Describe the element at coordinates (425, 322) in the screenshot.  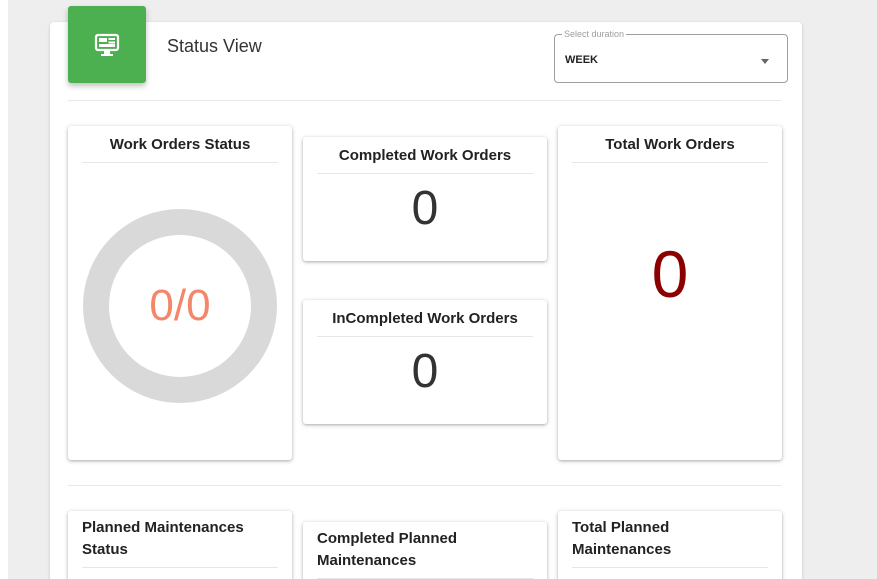
I see `card-title: InCompleted Work Orders` at that location.